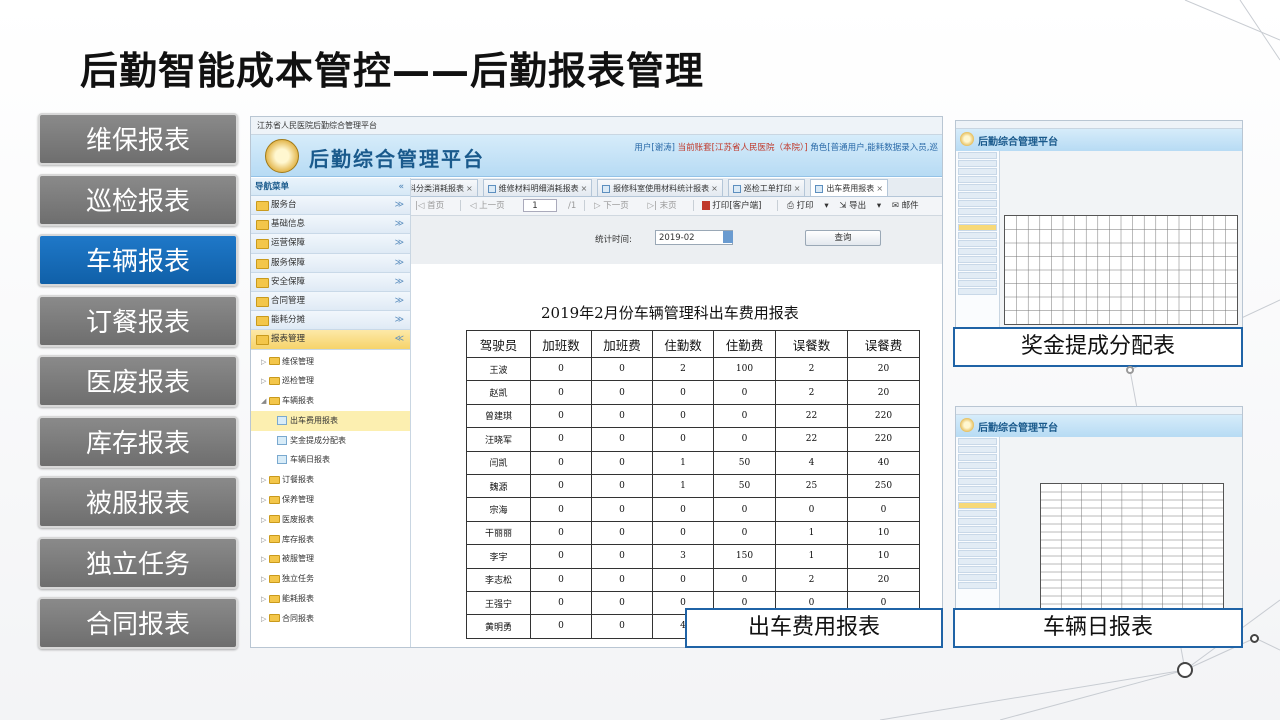 The image size is (1280, 720). Describe the element at coordinates (540, 205) in the screenshot. I see `page-number-input: 1` at that location.